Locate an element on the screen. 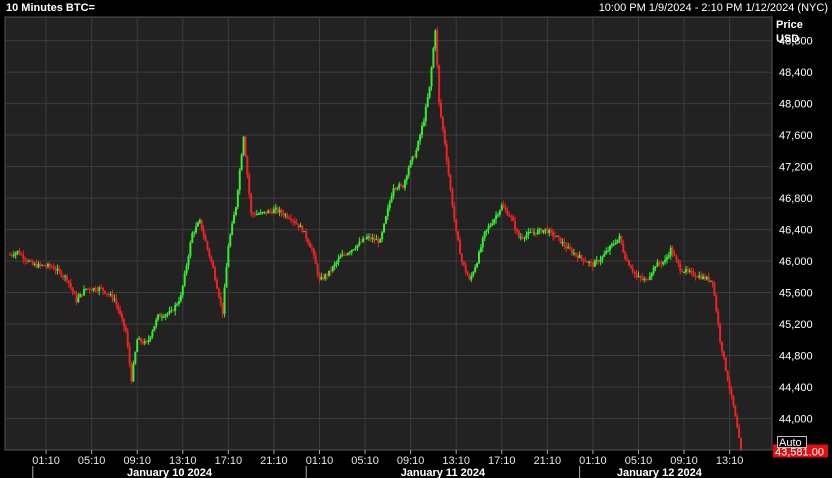  x-tick-label: 05:10 is located at coordinates (639, 461).